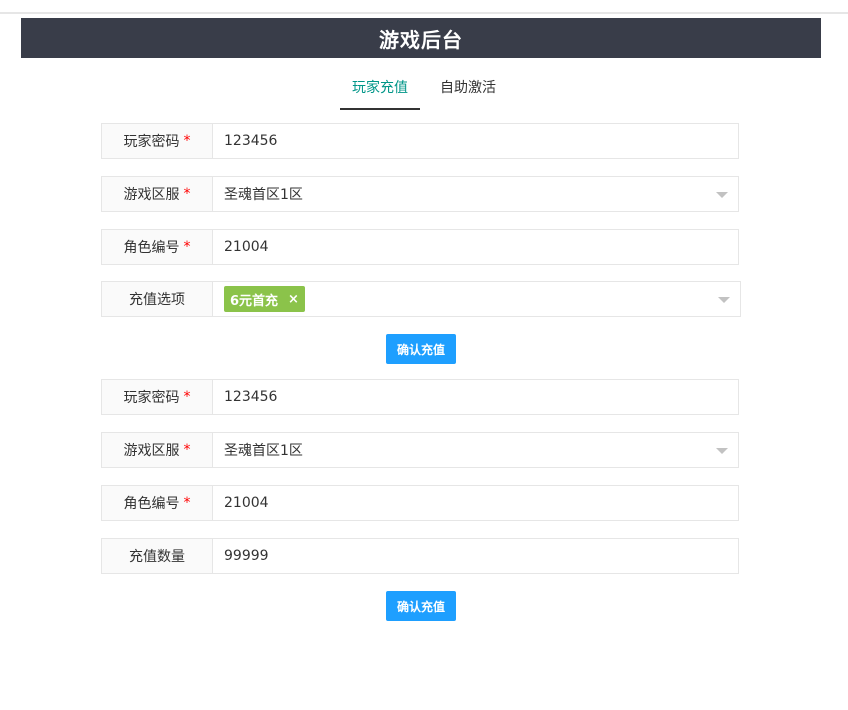 This screenshot has height=710, width=848. Describe the element at coordinates (157, 141) in the screenshot. I see `form1-password-label: 玩家密码 *` at that location.